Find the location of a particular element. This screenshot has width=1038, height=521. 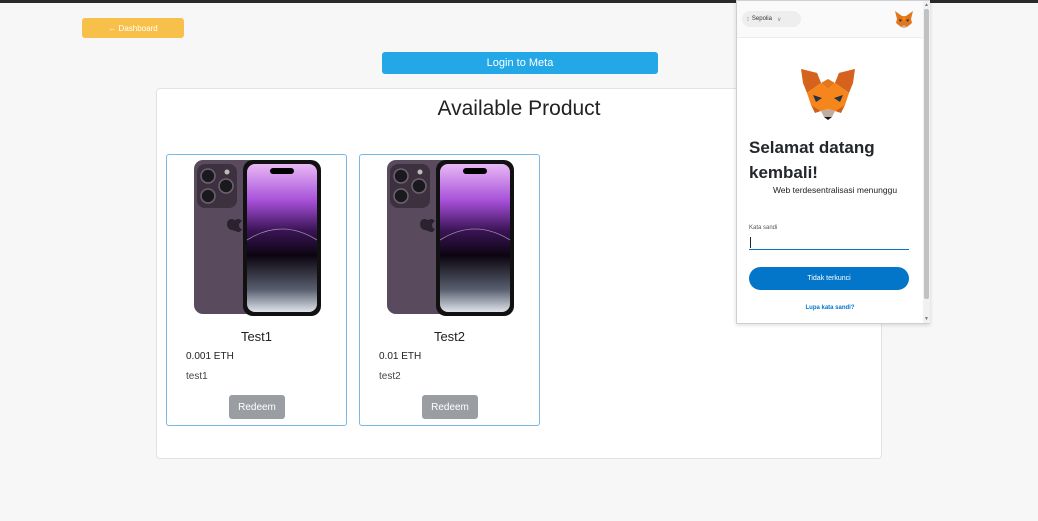

forgot-password-link: Lupa kata sandi? is located at coordinates (830, 308).